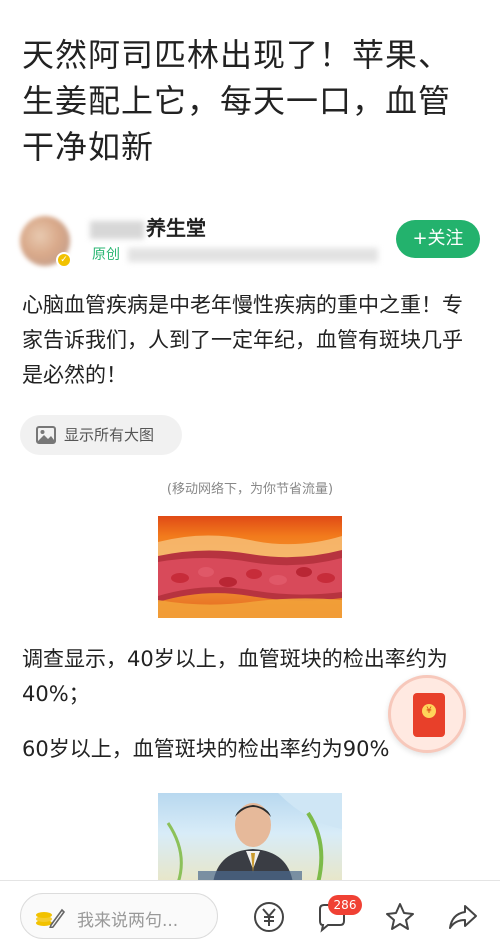 The width and height of the screenshot is (500, 950). Describe the element at coordinates (429, 711) in the screenshot. I see `yuan-coin-icon: ¥` at that location.